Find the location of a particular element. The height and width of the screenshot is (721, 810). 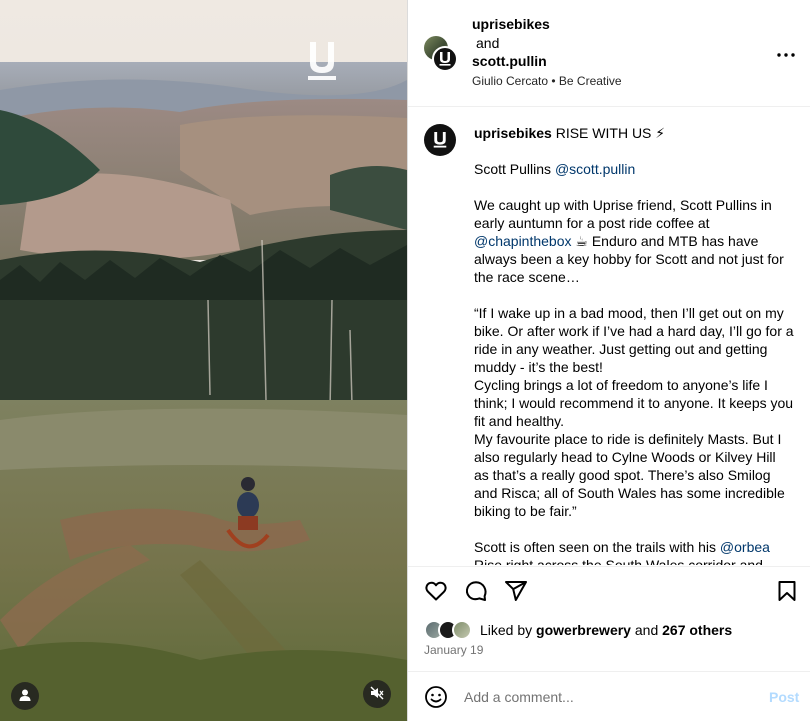

post-comment-button: Post is located at coordinates (784, 697).